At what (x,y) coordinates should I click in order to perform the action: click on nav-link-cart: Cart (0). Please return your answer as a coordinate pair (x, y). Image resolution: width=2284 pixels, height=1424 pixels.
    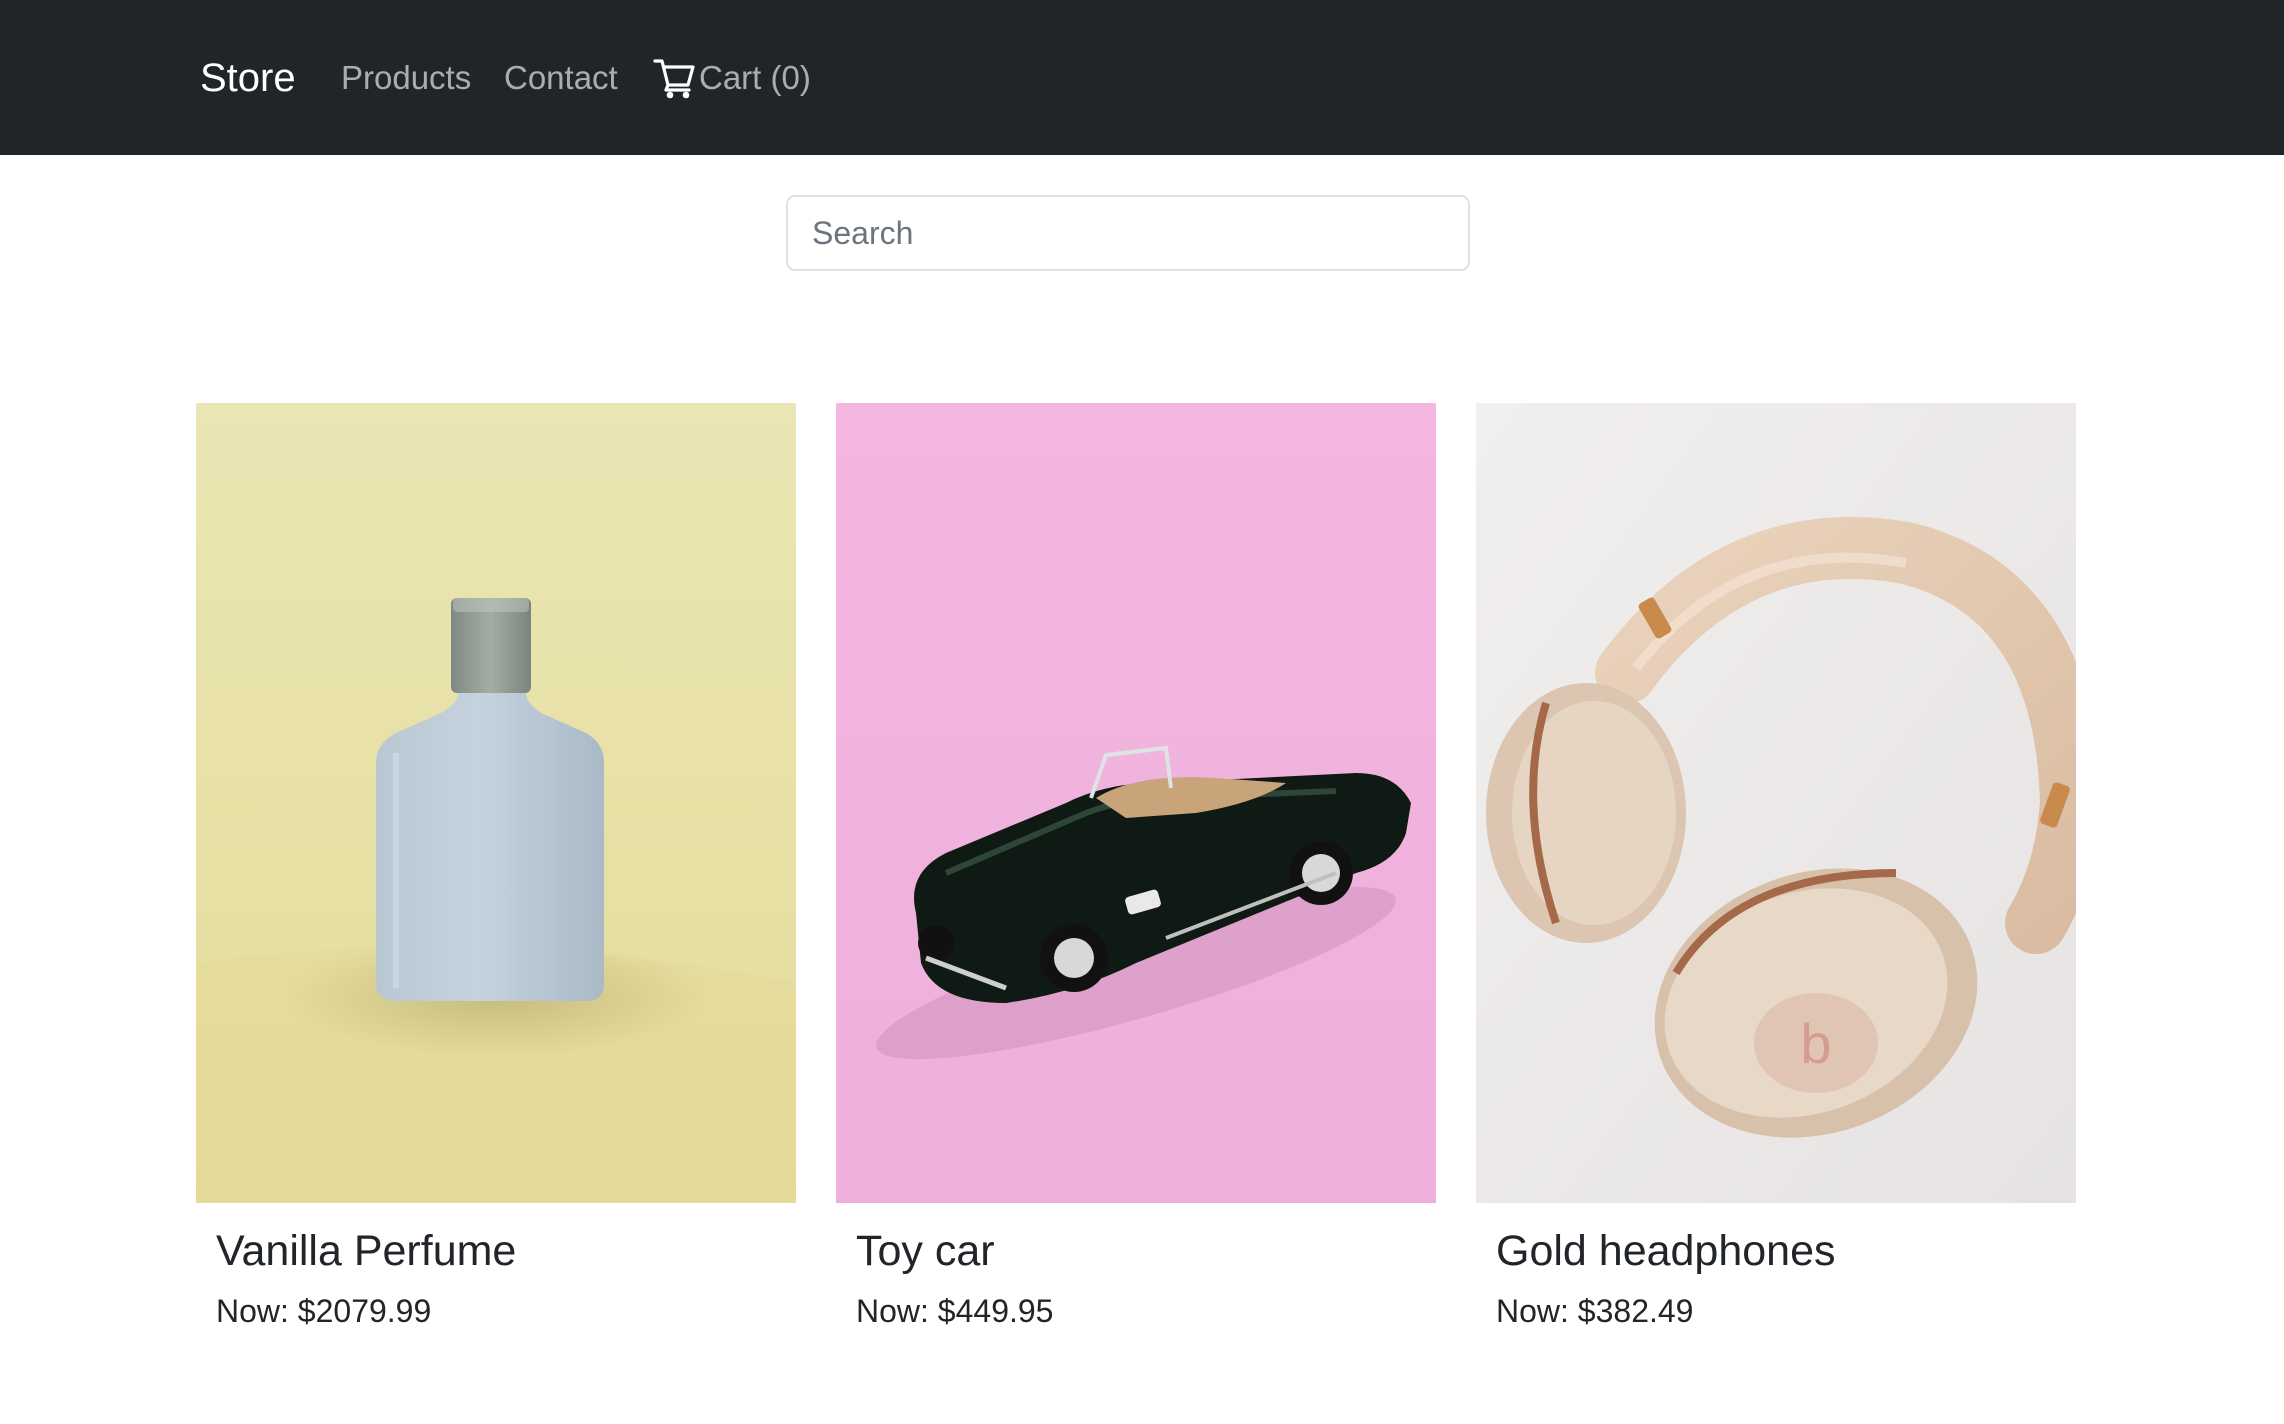
    Looking at the image, I should click on (732, 78).